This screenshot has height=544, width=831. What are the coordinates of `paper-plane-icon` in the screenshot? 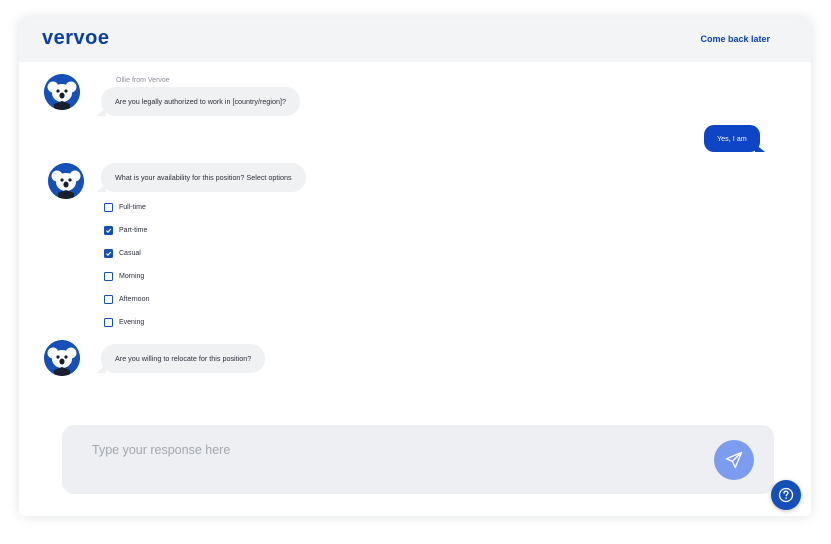 It's located at (734, 460).